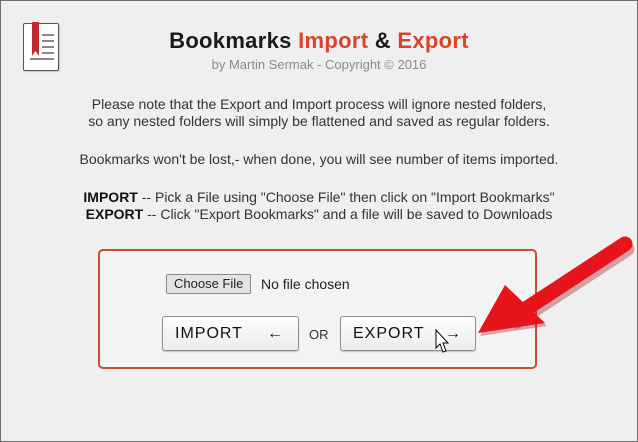  Describe the element at coordinates (442, 340) in the screenshot. I see `mouse-pointer-icon` at that location.